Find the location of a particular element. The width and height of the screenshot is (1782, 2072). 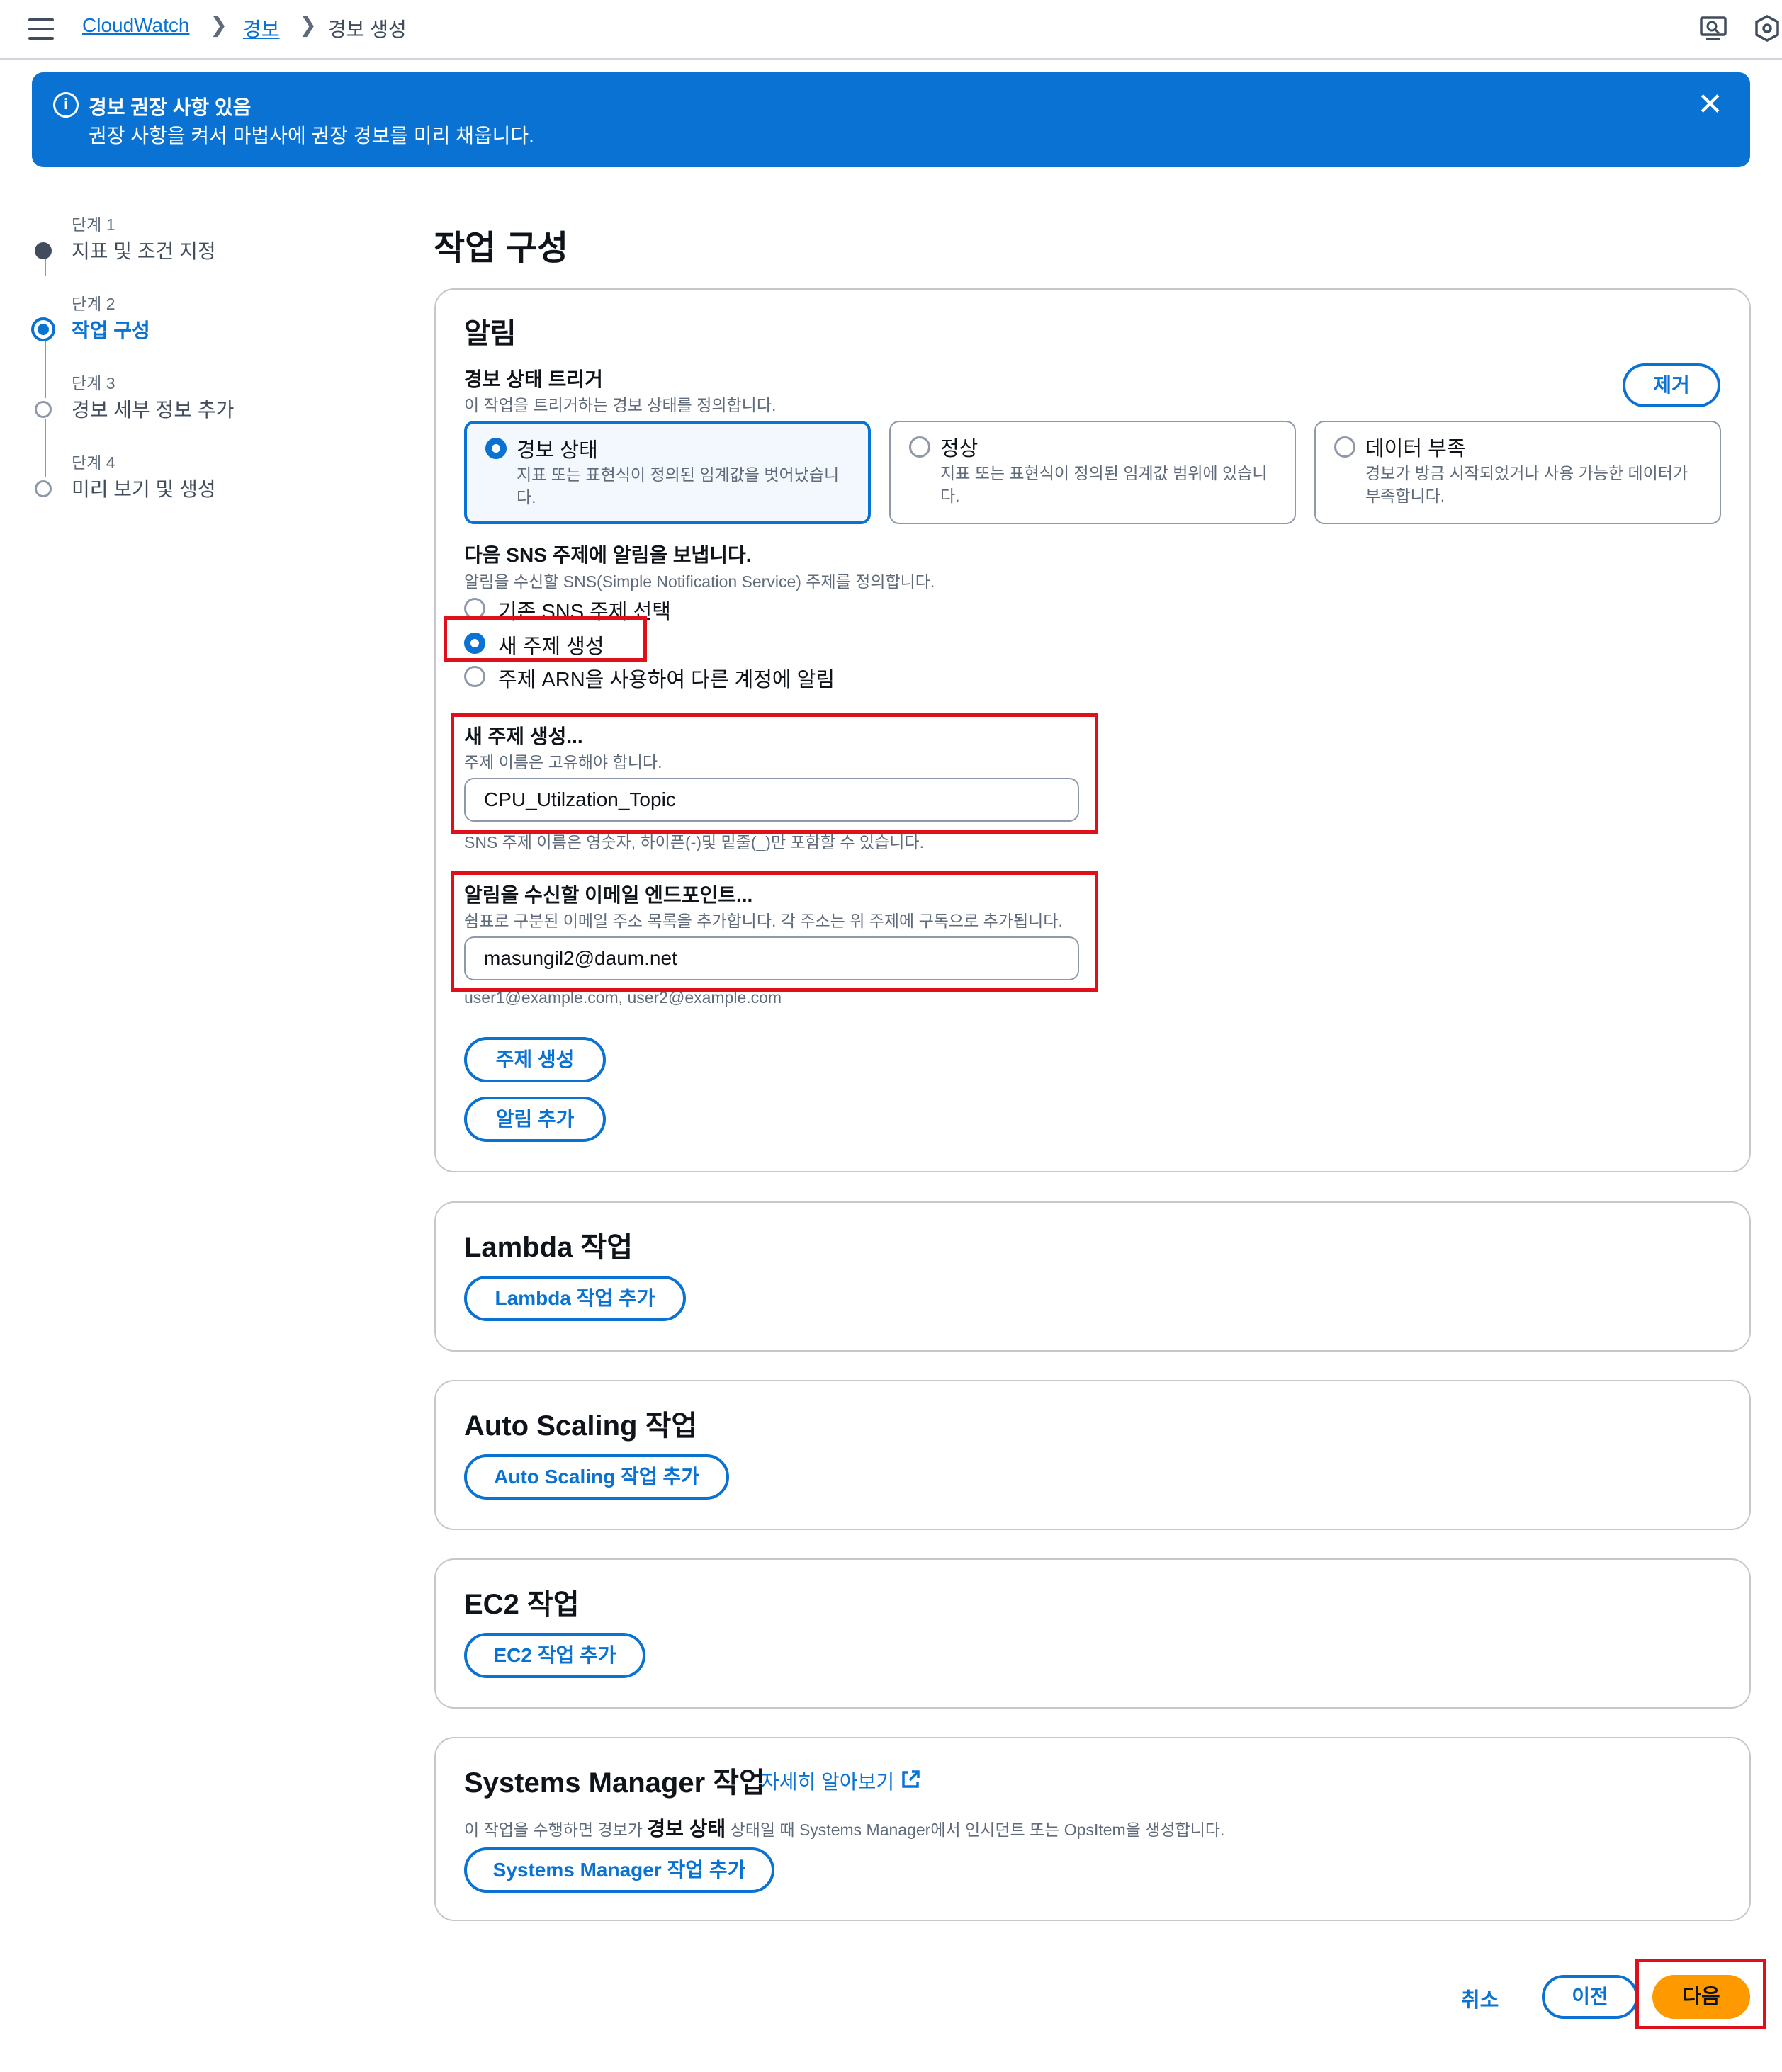

step-4-label: 단계 4 is located at coordinates (93, 463).